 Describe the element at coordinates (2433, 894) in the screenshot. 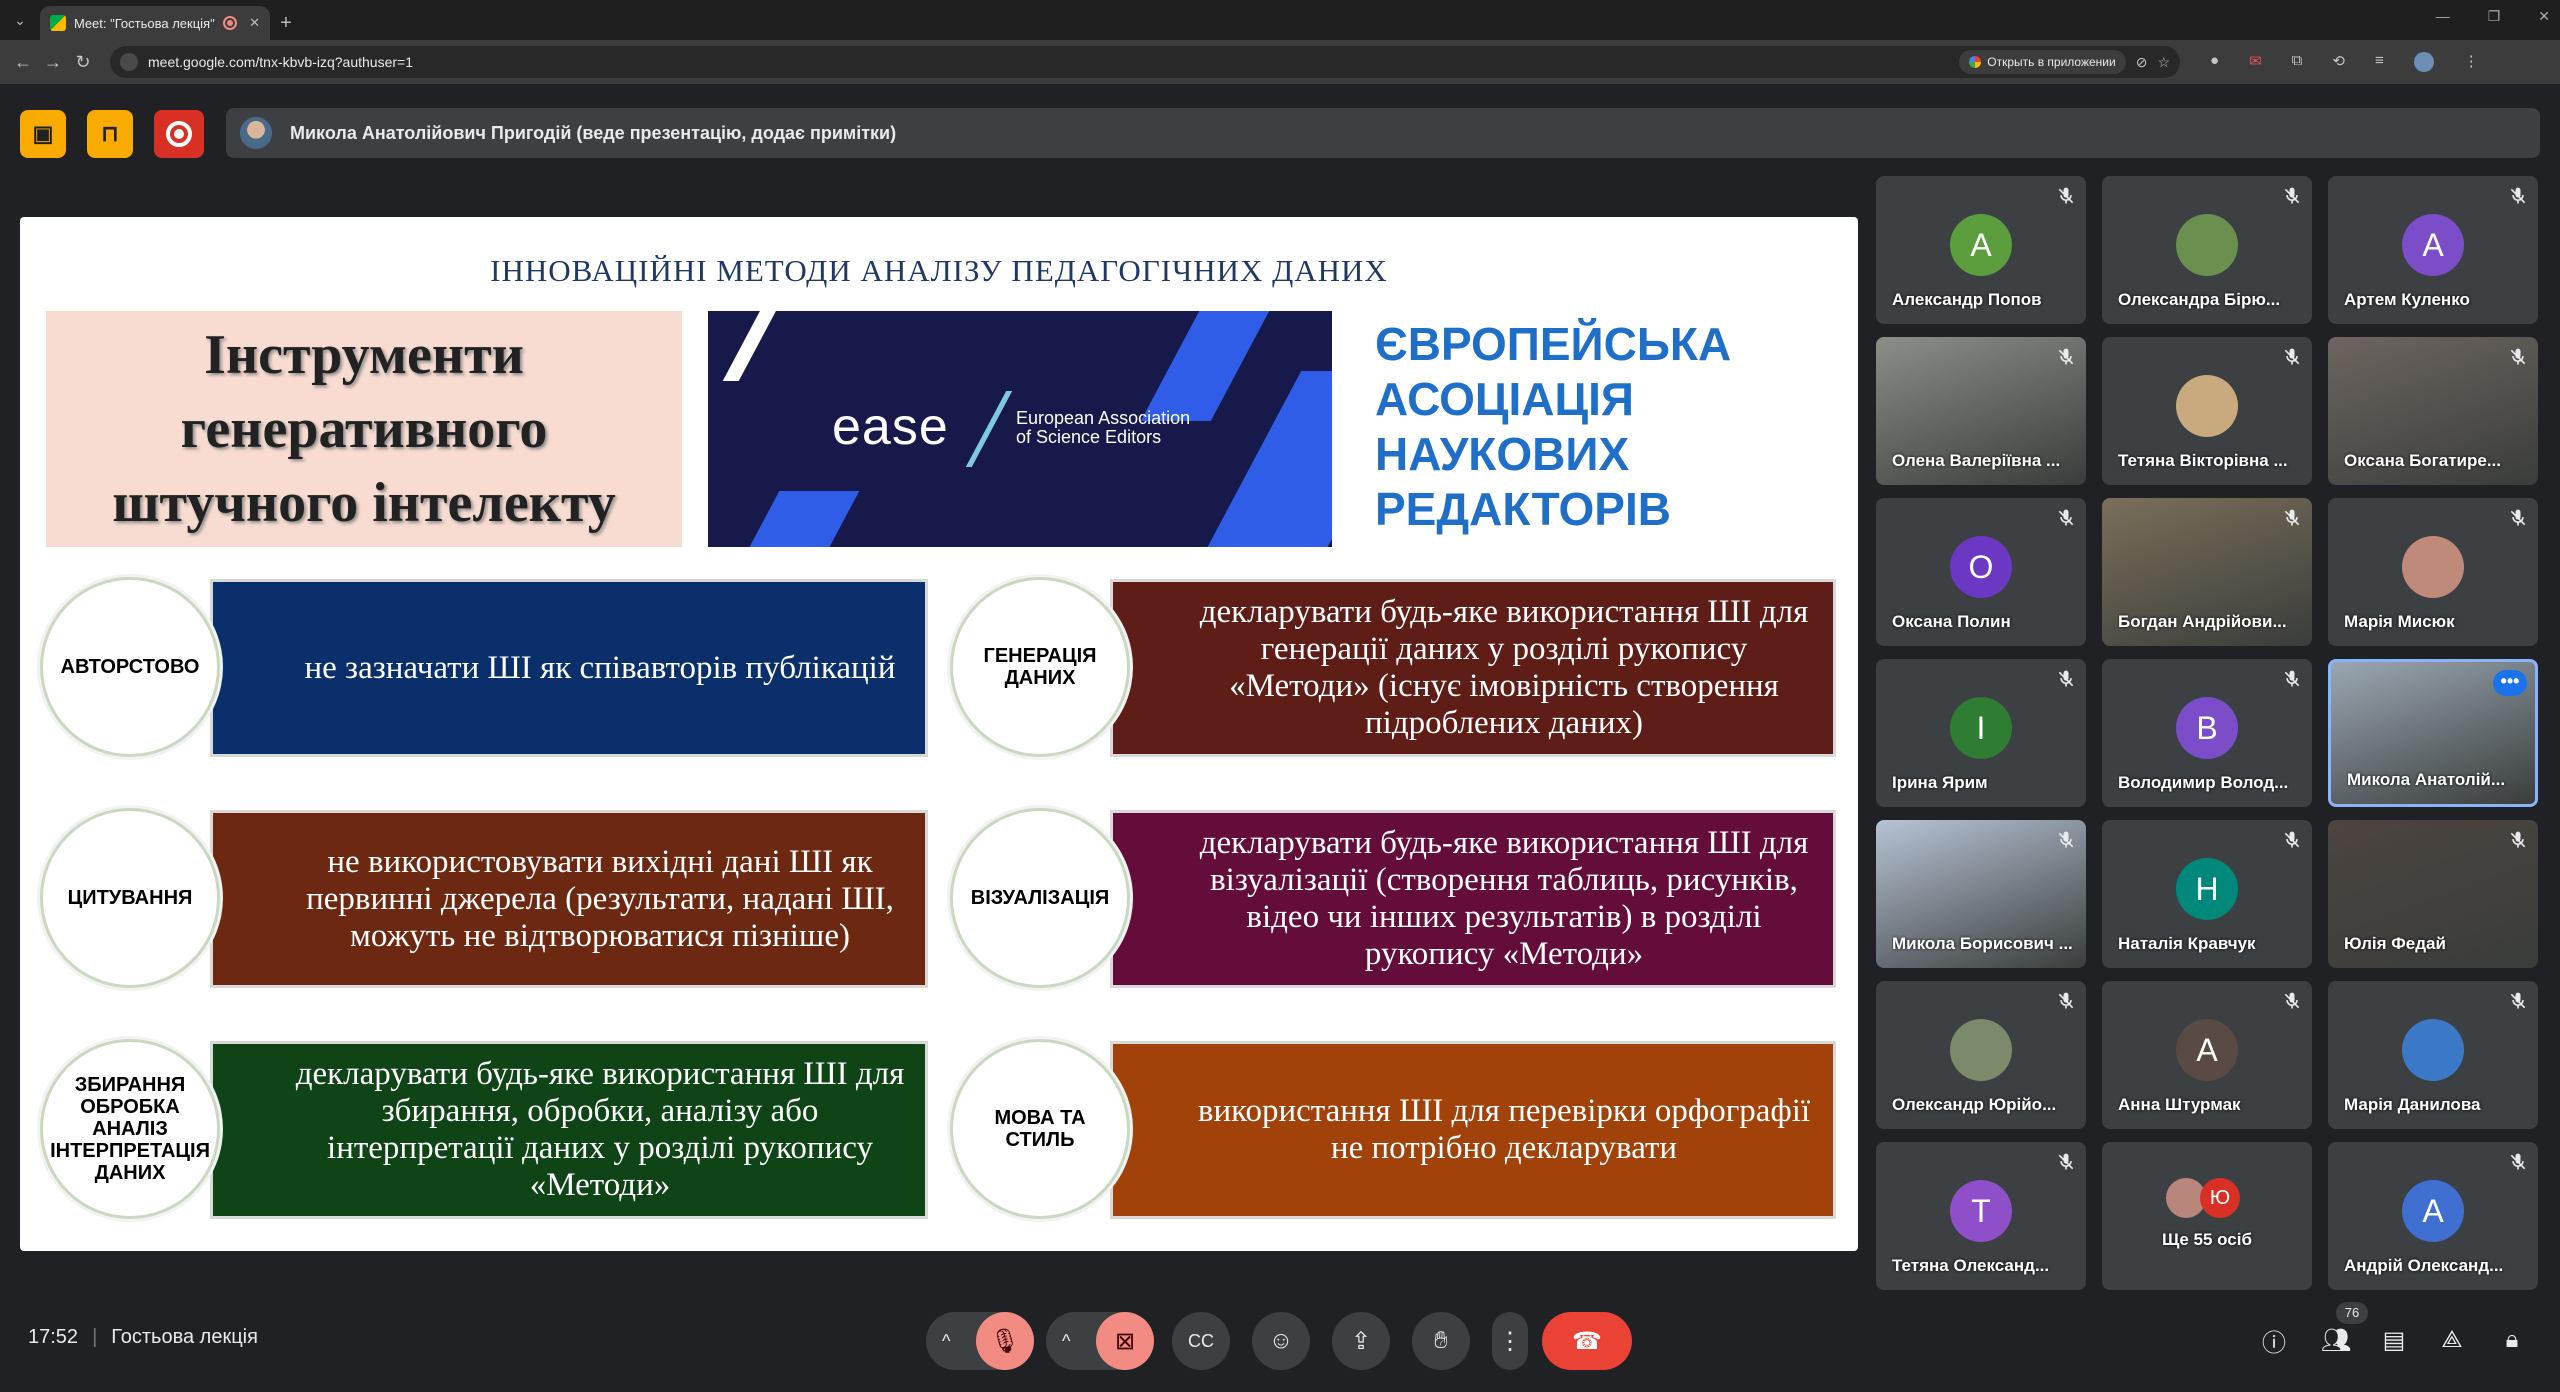

I see `participant-tile: Юлія Федай` at that location.